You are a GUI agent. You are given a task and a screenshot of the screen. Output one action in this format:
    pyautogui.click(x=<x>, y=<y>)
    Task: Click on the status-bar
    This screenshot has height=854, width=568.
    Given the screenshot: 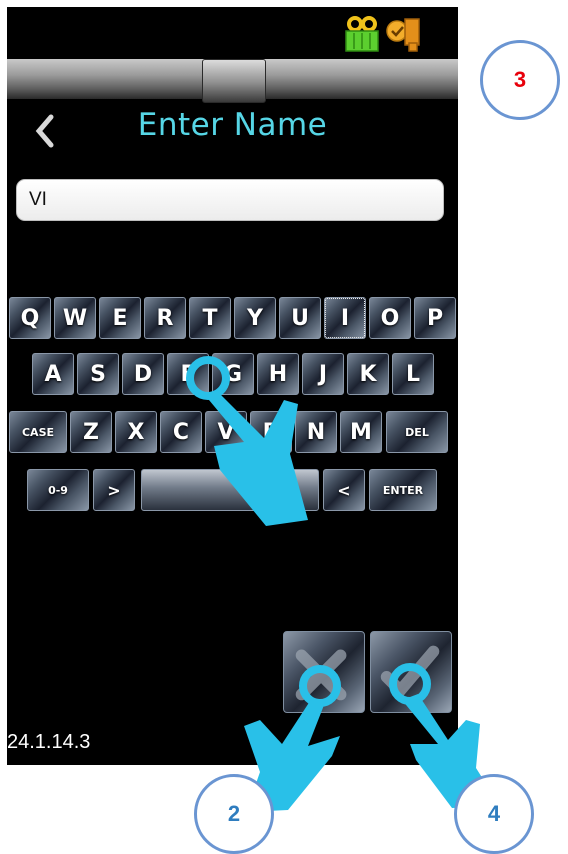 What is the action you would take?
    pyautogui.click(x=232, y=33)
    